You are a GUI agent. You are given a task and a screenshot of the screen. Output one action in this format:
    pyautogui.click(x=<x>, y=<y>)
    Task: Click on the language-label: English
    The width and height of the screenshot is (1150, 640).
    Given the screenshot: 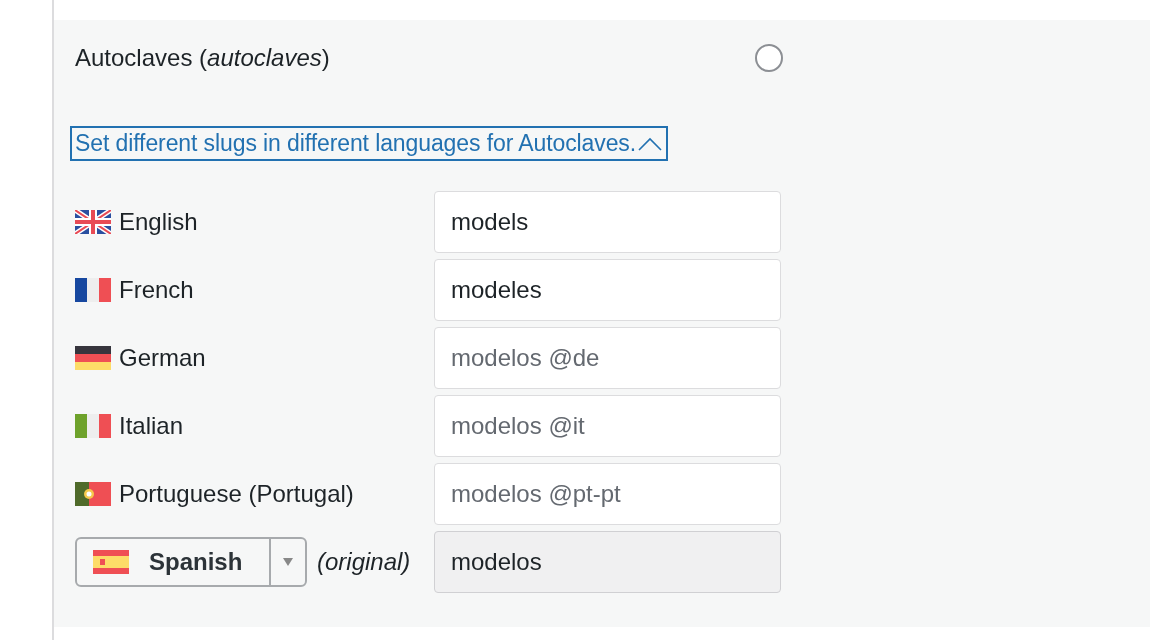 What is the action you would take?
    pyautogui.click(x=158, y=222)
    